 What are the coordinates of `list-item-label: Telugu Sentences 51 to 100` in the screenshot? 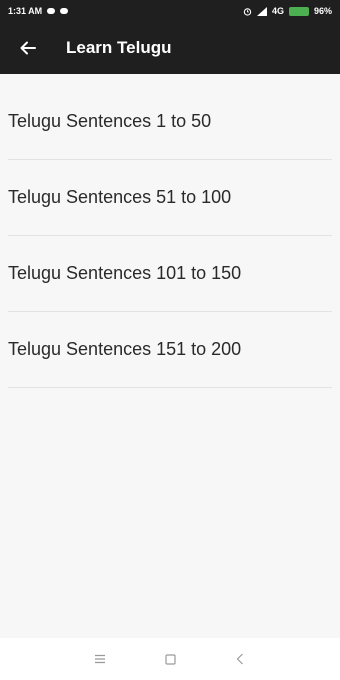 It's located at (120, 197).